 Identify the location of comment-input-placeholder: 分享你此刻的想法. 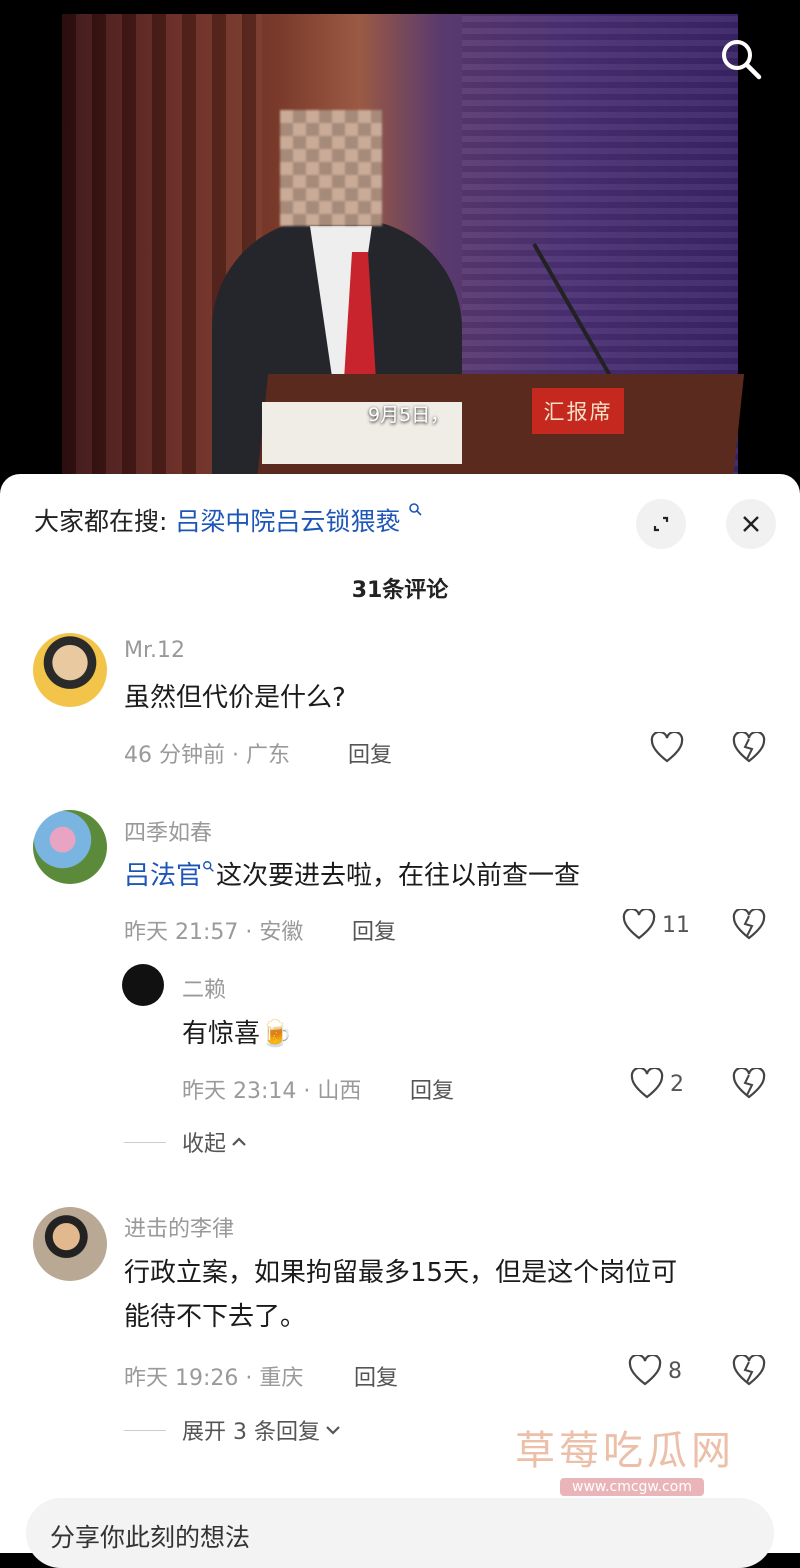
(150, 1537).